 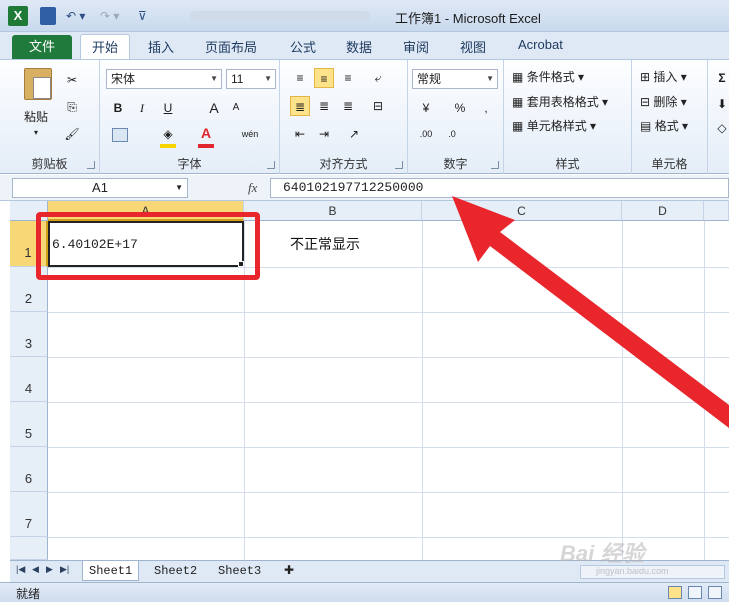 What do you see at coordinates (354, 134) in the screenshot?
I see `orientation-icon: ↗` at bounding box center [354, 134].